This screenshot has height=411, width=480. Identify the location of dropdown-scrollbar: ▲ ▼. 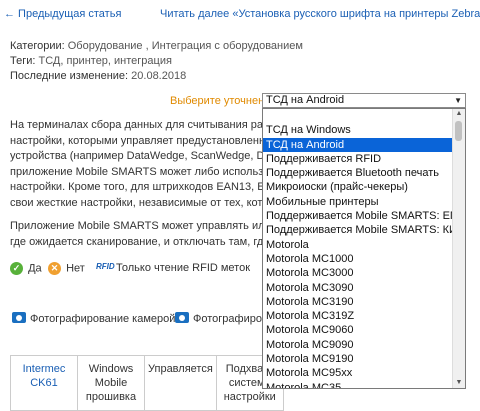
(458, 248).